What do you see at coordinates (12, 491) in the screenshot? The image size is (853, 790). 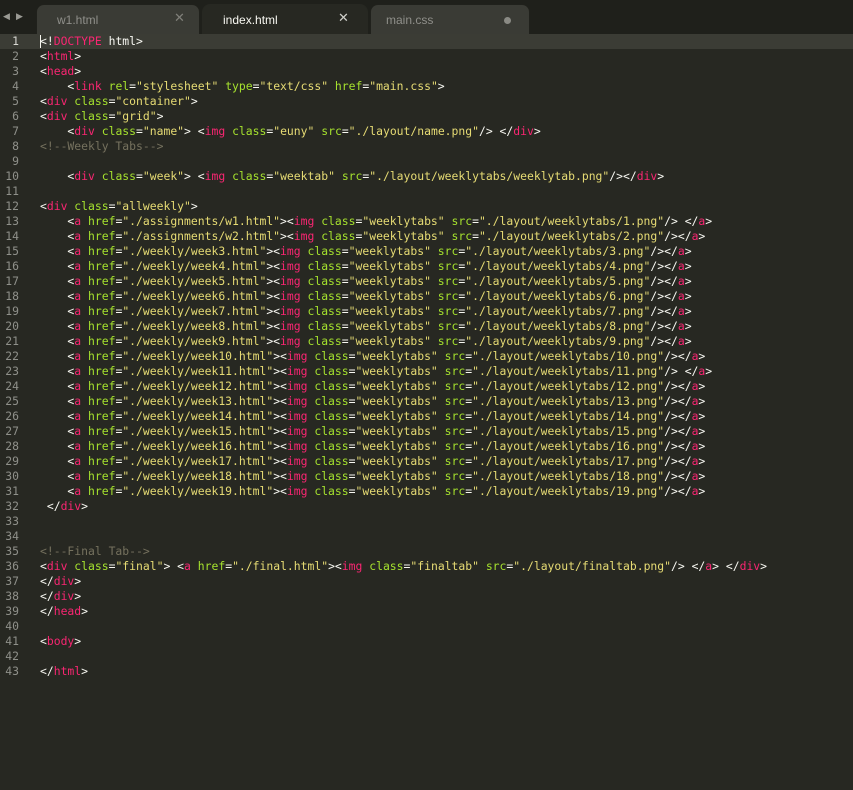 I see `line-number: 31` at bounding box center [12, 491].